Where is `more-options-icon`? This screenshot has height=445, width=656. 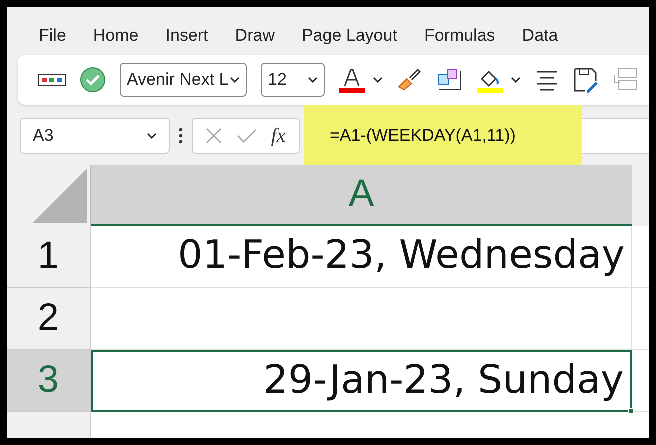 more-options-icon is located at coordinates (181, 136).